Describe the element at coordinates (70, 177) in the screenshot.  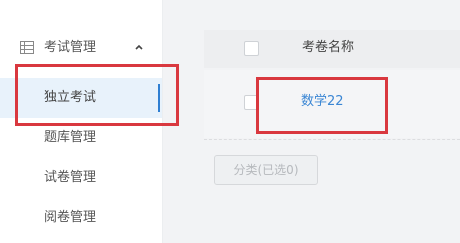
I see `sidebar-item-label: 试卷管理` at that location.